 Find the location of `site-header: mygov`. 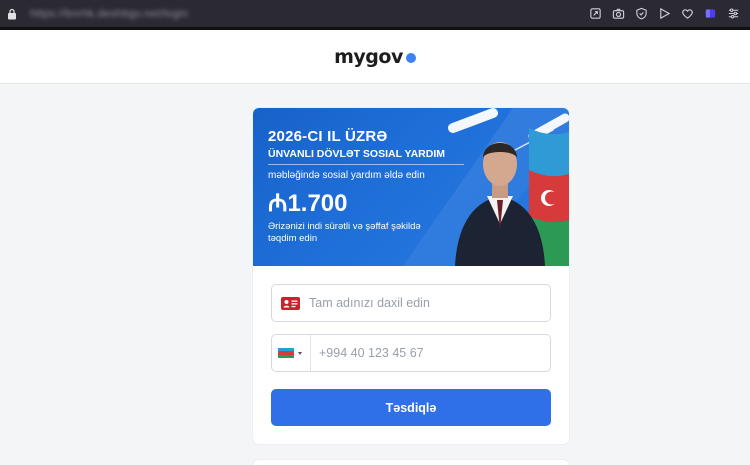

site-header: mygov is located at coordinates (375, 57).